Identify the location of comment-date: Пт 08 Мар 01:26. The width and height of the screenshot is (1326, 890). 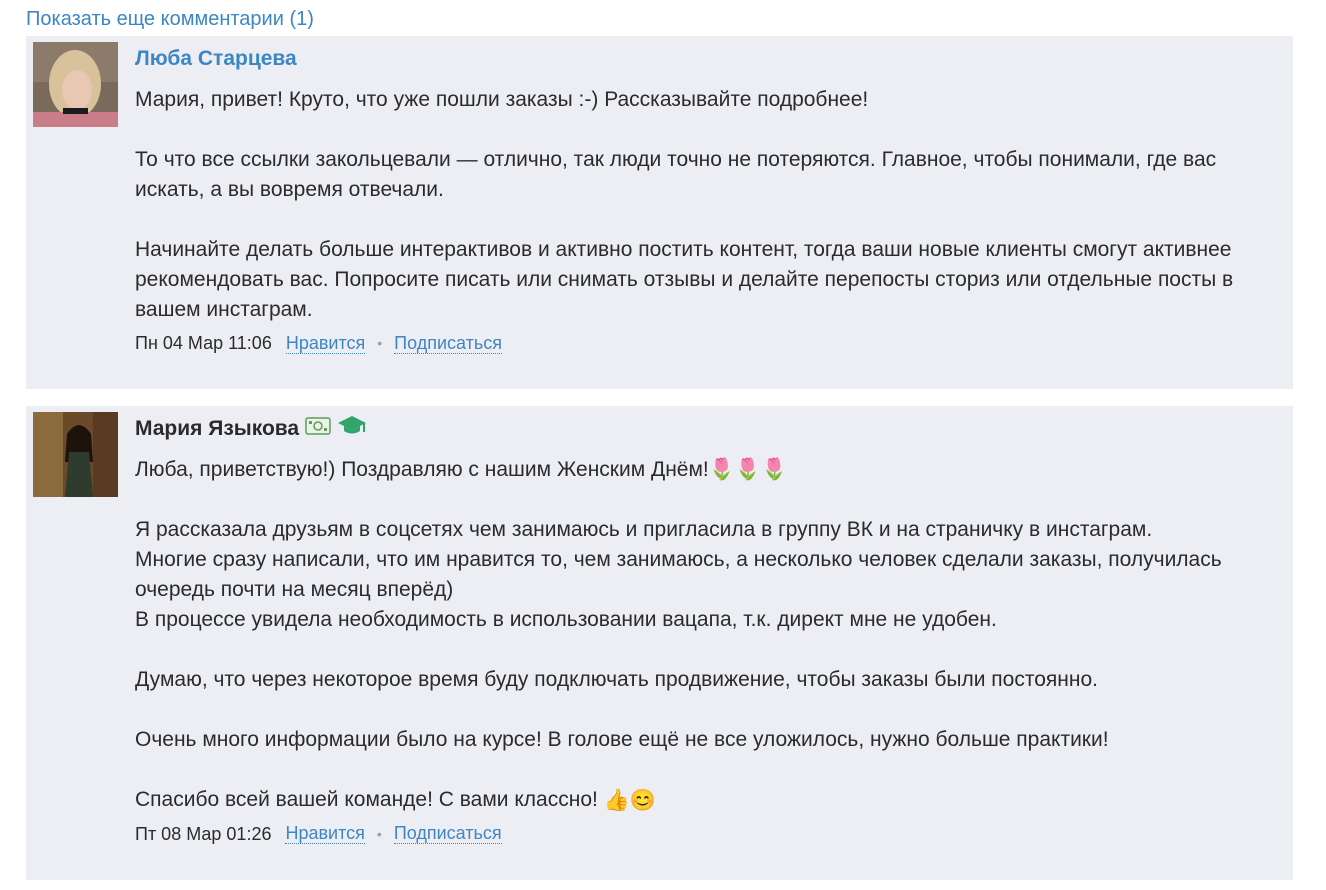
(203, 833).